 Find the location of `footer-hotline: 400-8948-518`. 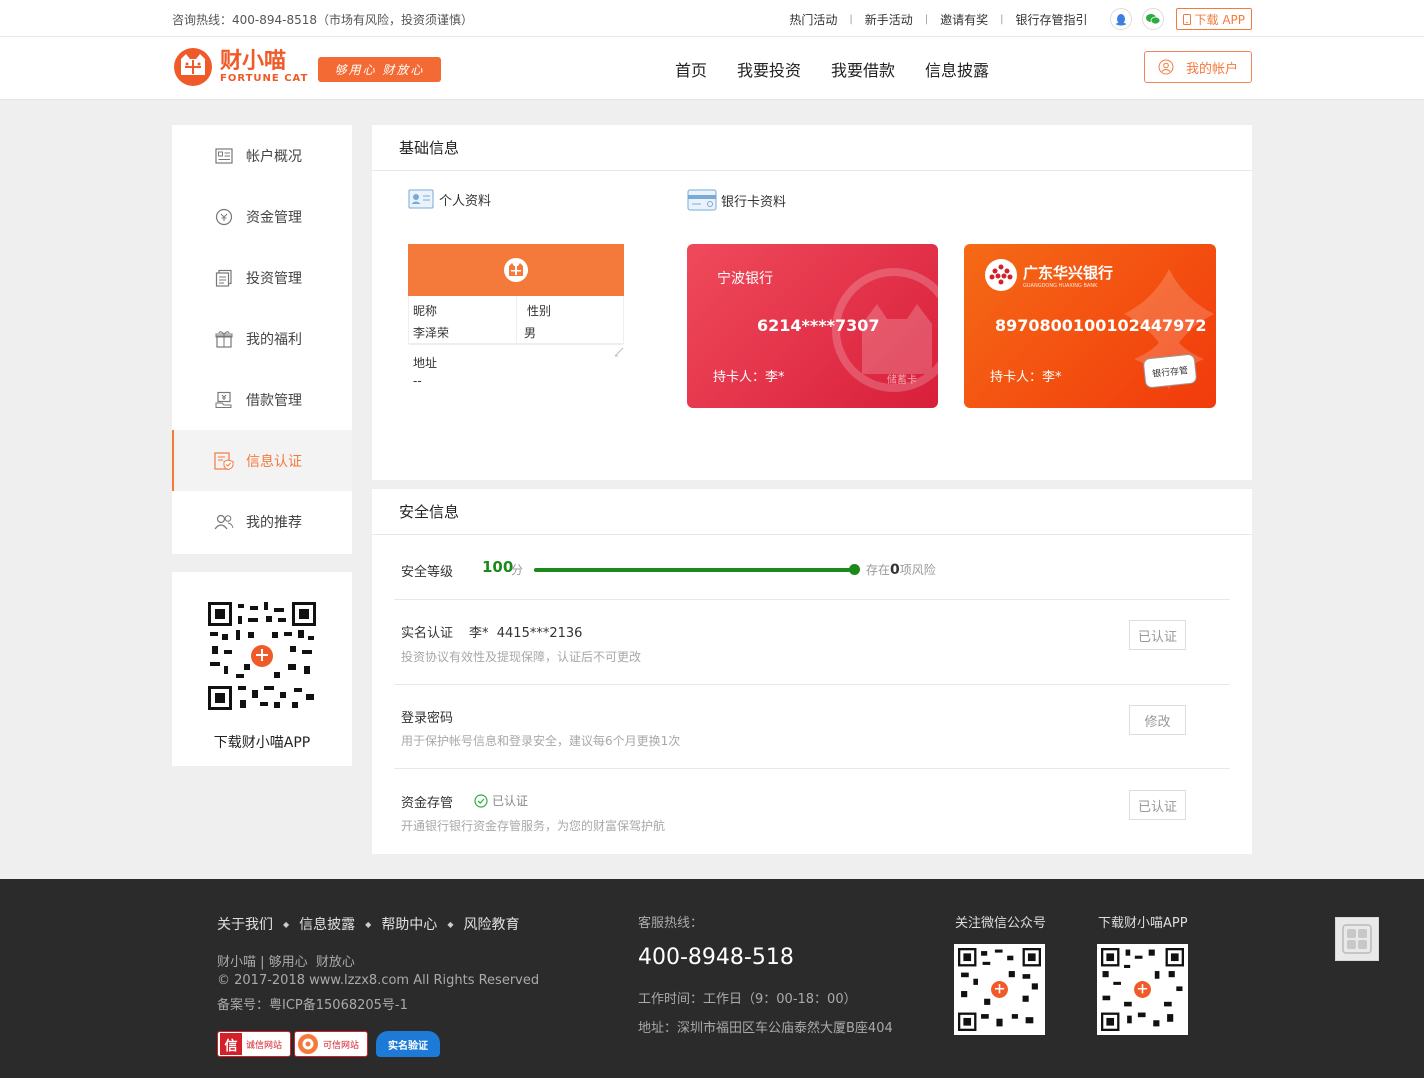

footer-hotline: 400-8948-518 is located at coordinates (716, 957).